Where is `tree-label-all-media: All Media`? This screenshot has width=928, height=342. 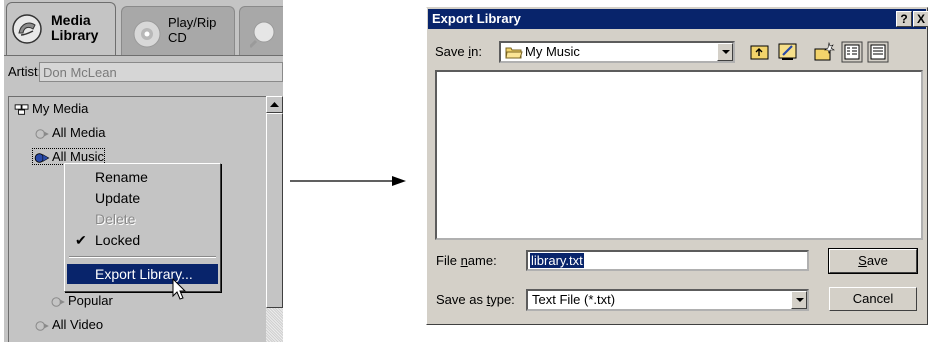
tree-label-all-media: All Media is located at coordinates (79, 132).